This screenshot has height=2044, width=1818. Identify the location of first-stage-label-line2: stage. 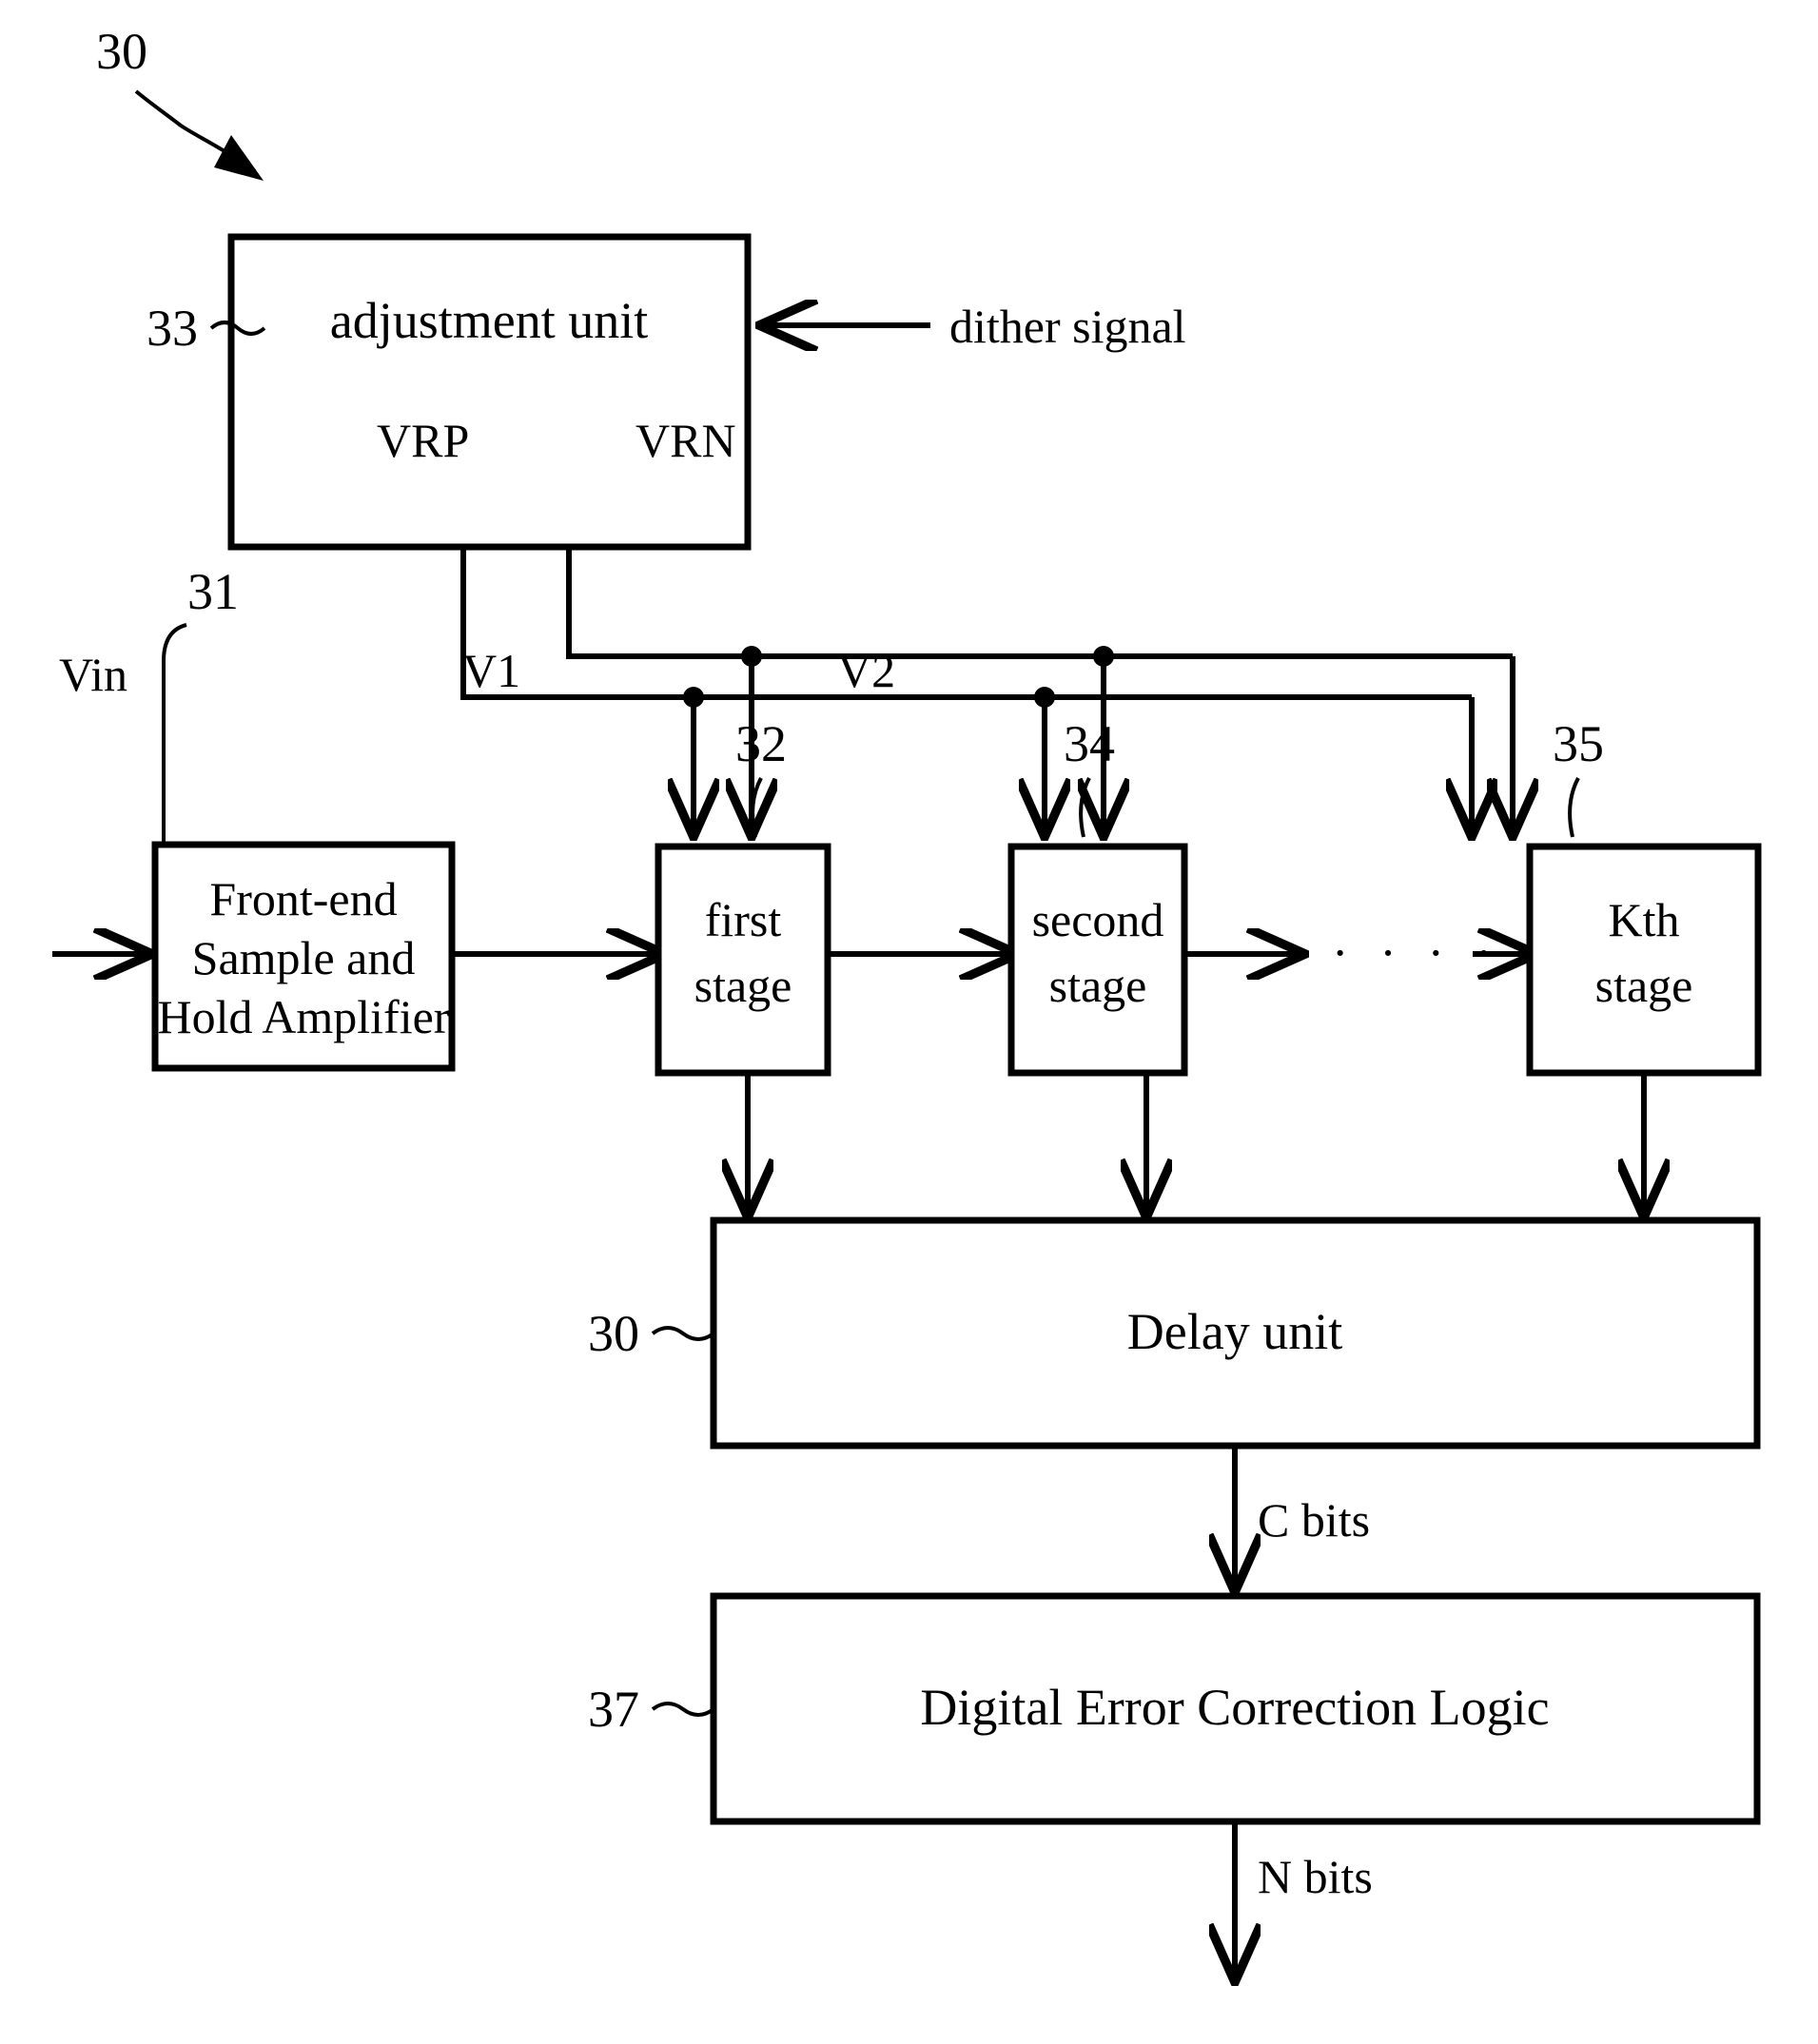
(743, 985).